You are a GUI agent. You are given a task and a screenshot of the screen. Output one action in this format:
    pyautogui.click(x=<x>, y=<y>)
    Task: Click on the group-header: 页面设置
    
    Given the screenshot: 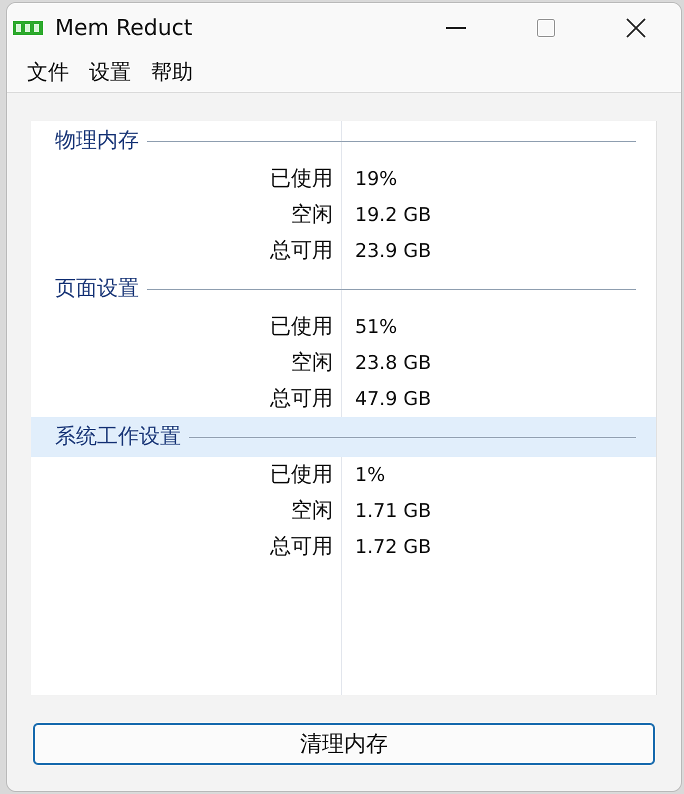 What is the action you would take?
    pyautogui.click(x=343, y=289)
    